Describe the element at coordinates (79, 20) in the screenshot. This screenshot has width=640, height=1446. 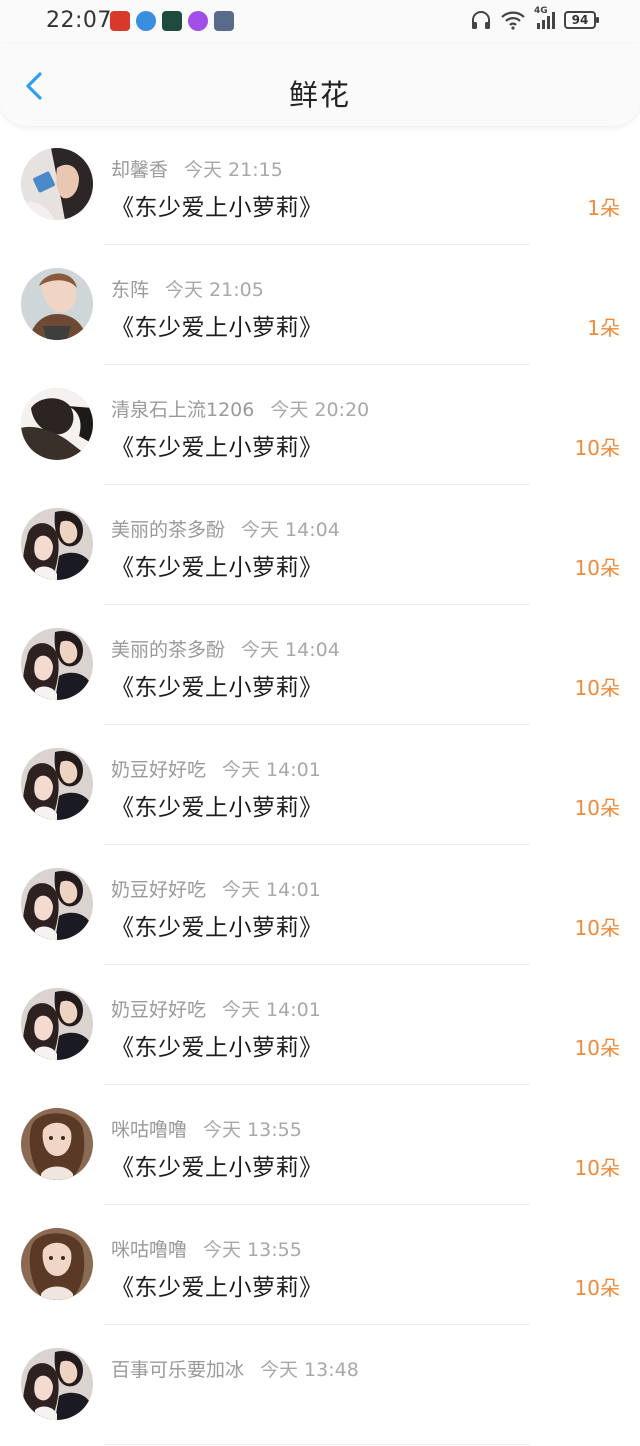
I see `status-time: 22:07` at that location.